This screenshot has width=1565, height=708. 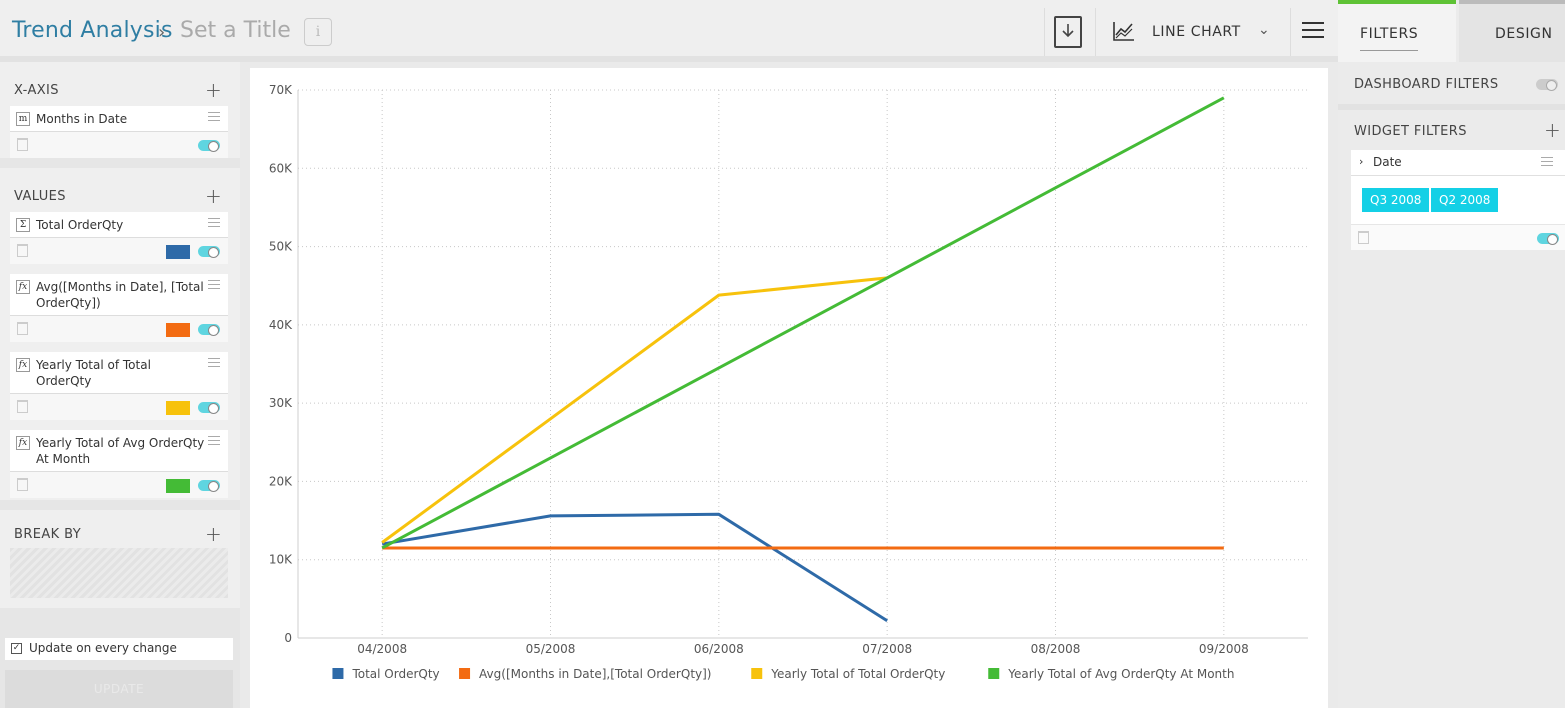 What do you see at coordinates (36, 90) in the screenshot?
I see `xaxis-title: X-AXIS` at bounding box center [36, 90].